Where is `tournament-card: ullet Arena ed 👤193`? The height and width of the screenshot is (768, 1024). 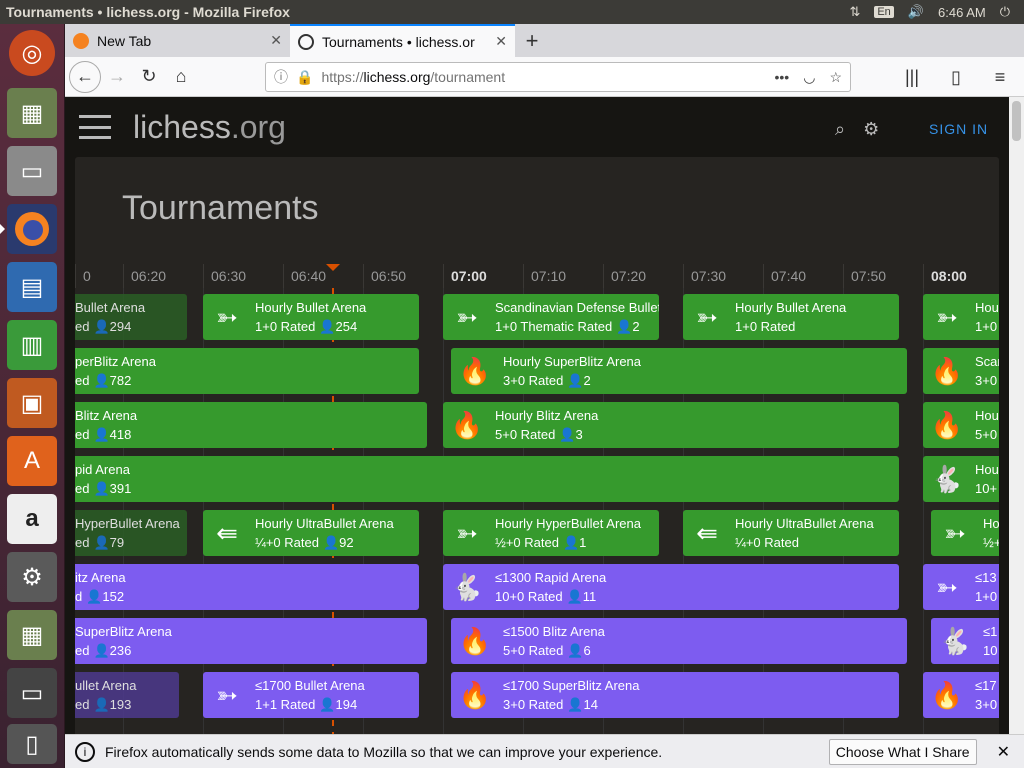 tournament-card: ullet Arena ed 👤193 is located at coordinates (127, 695).